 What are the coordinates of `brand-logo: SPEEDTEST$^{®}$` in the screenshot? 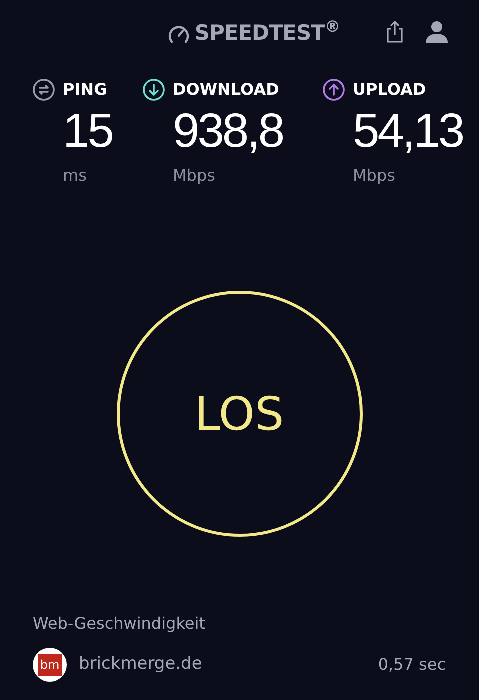 It's located at (267, 33).